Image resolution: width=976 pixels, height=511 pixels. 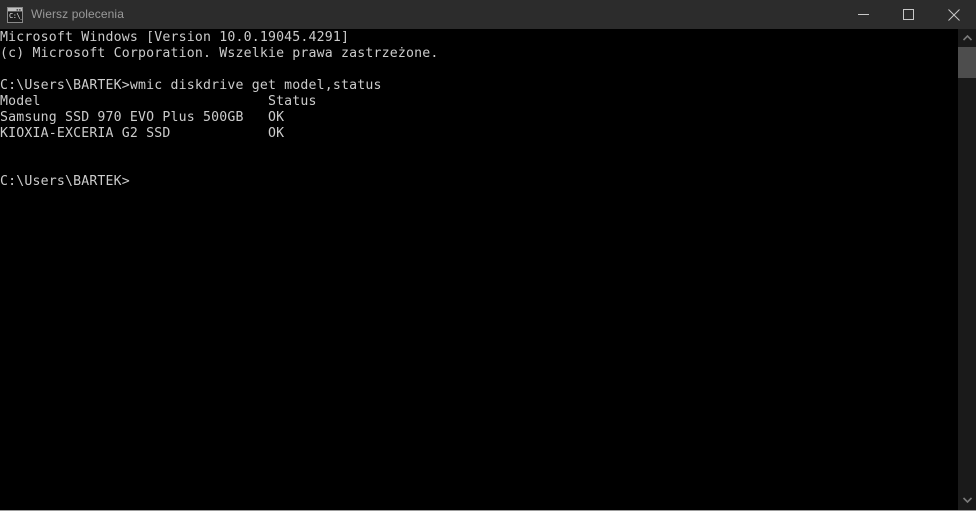 What do you see at coordinates (863, 14) in the screenshot?
I see `minimize-button` at bounding box center [863, 14].